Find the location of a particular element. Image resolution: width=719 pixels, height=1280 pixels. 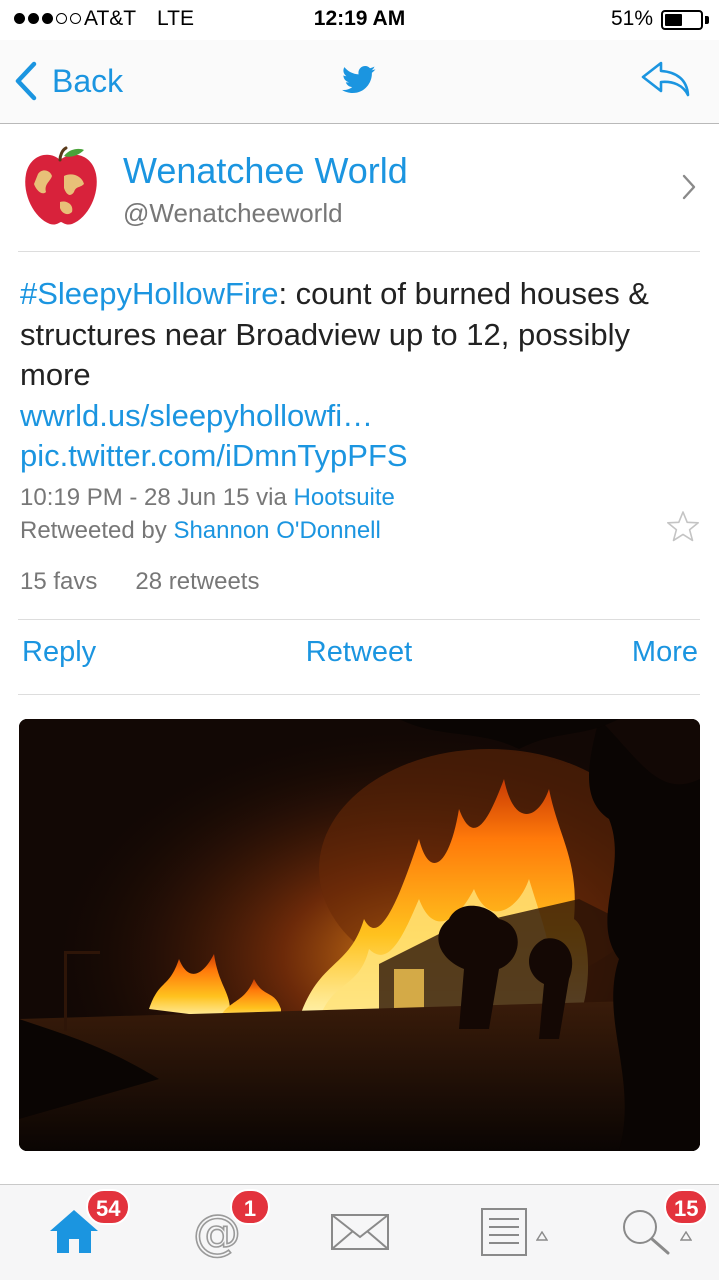

tab-search: 15 is located at coordinates (664, 1232).